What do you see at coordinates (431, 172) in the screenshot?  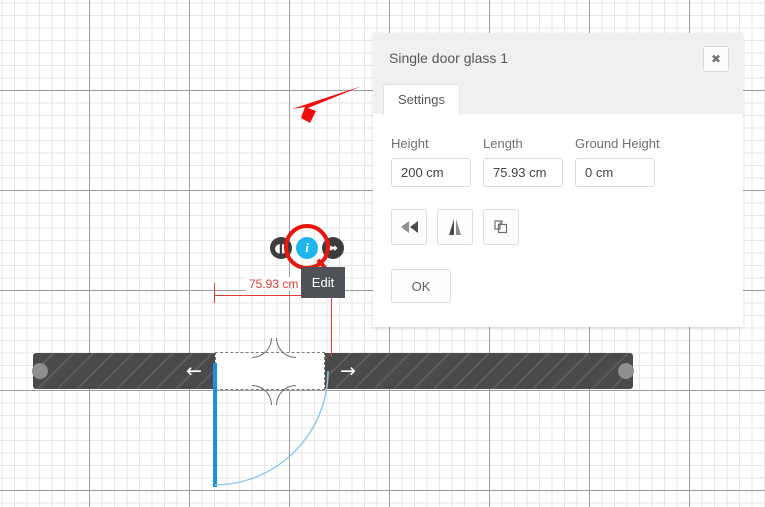 I see `height-input` at bounding box center [431, 172].